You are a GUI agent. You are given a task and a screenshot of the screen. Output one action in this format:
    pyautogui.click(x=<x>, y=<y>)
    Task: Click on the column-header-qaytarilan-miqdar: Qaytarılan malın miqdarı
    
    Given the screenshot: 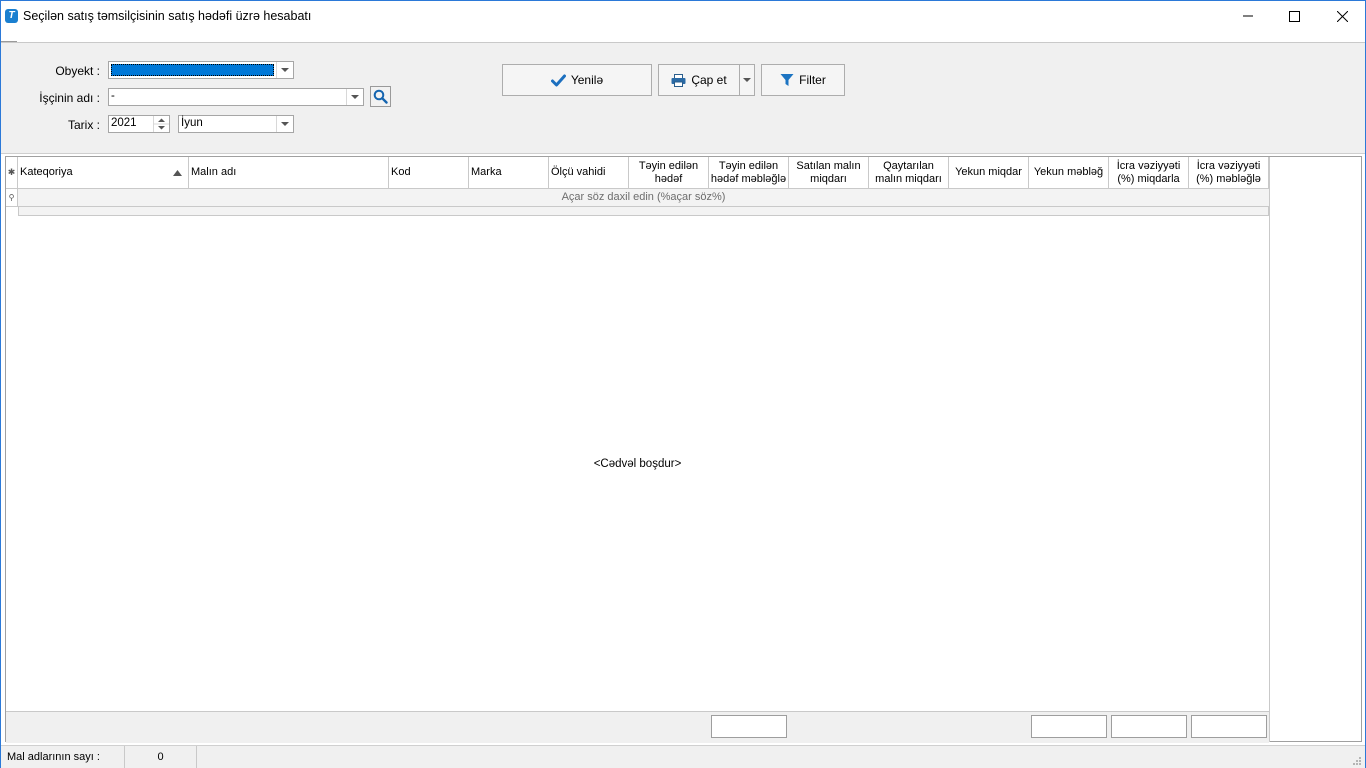 What is the action you would take?
    pyautogui.click(x=909, y=173)
    